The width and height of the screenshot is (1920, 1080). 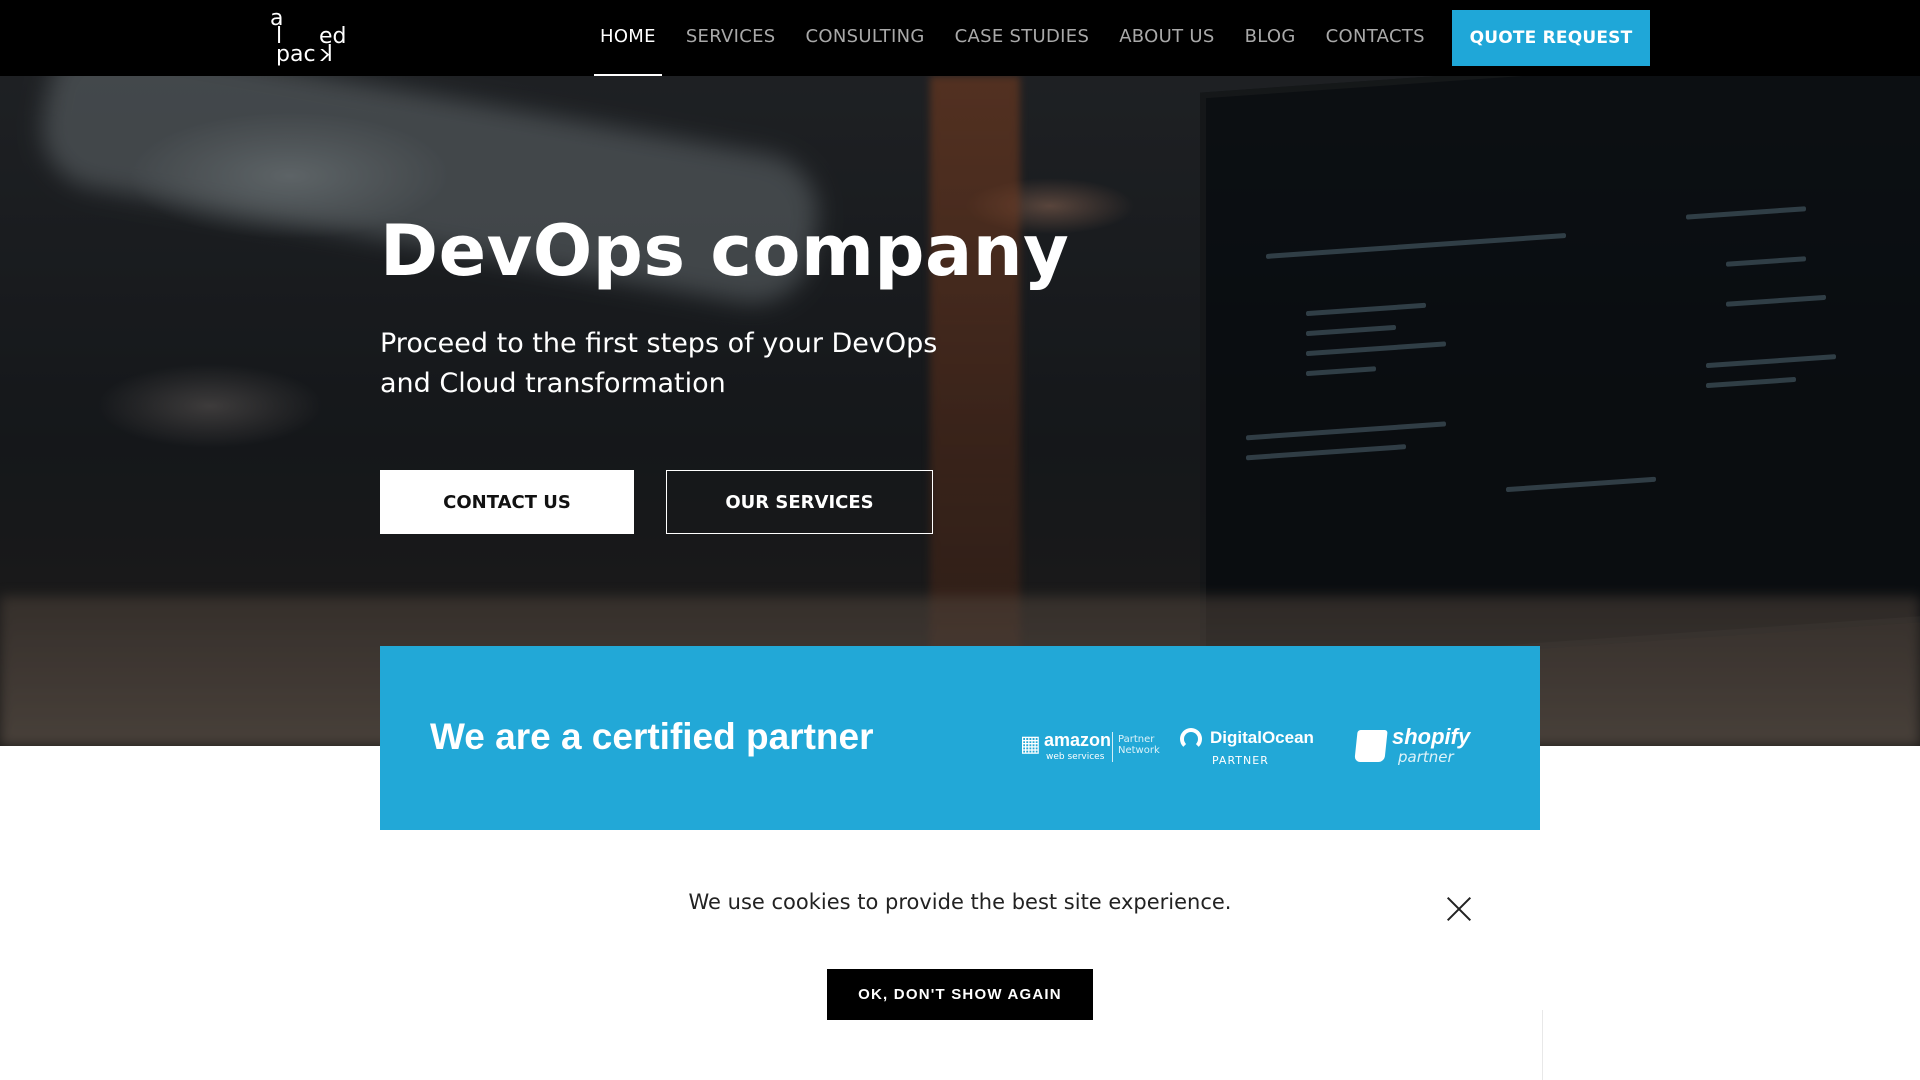 What do you see at coordinates (1139, 745) in the screenshot?
I see `aws-partner-network-text: Partner Network` at bounding box center [1139, 745].